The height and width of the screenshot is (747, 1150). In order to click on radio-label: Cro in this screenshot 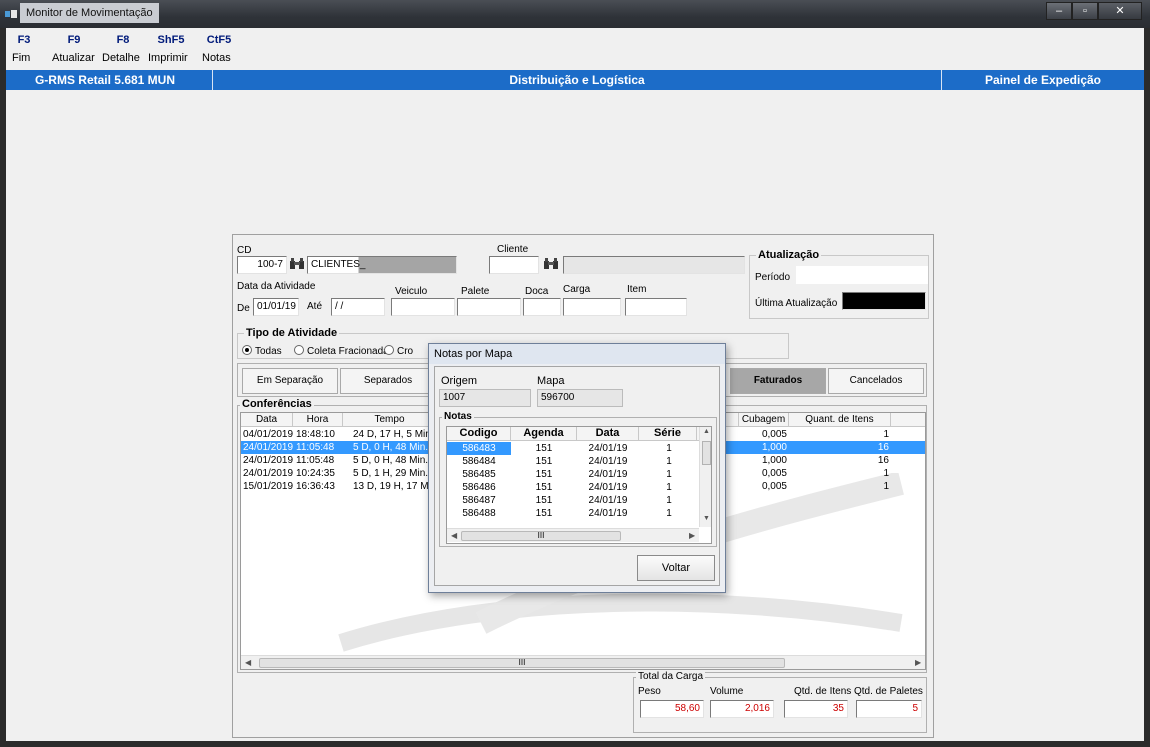, I will do `click(405, 351)`.